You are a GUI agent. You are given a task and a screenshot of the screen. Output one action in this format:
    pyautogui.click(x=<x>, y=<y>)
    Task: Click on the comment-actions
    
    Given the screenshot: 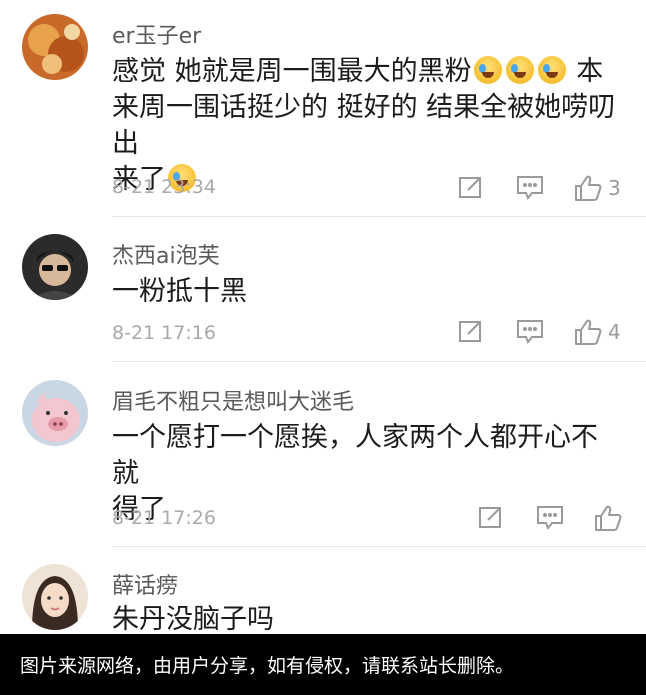 What is the action you would take?
    pyautogui.click(x=558, y=519)
    